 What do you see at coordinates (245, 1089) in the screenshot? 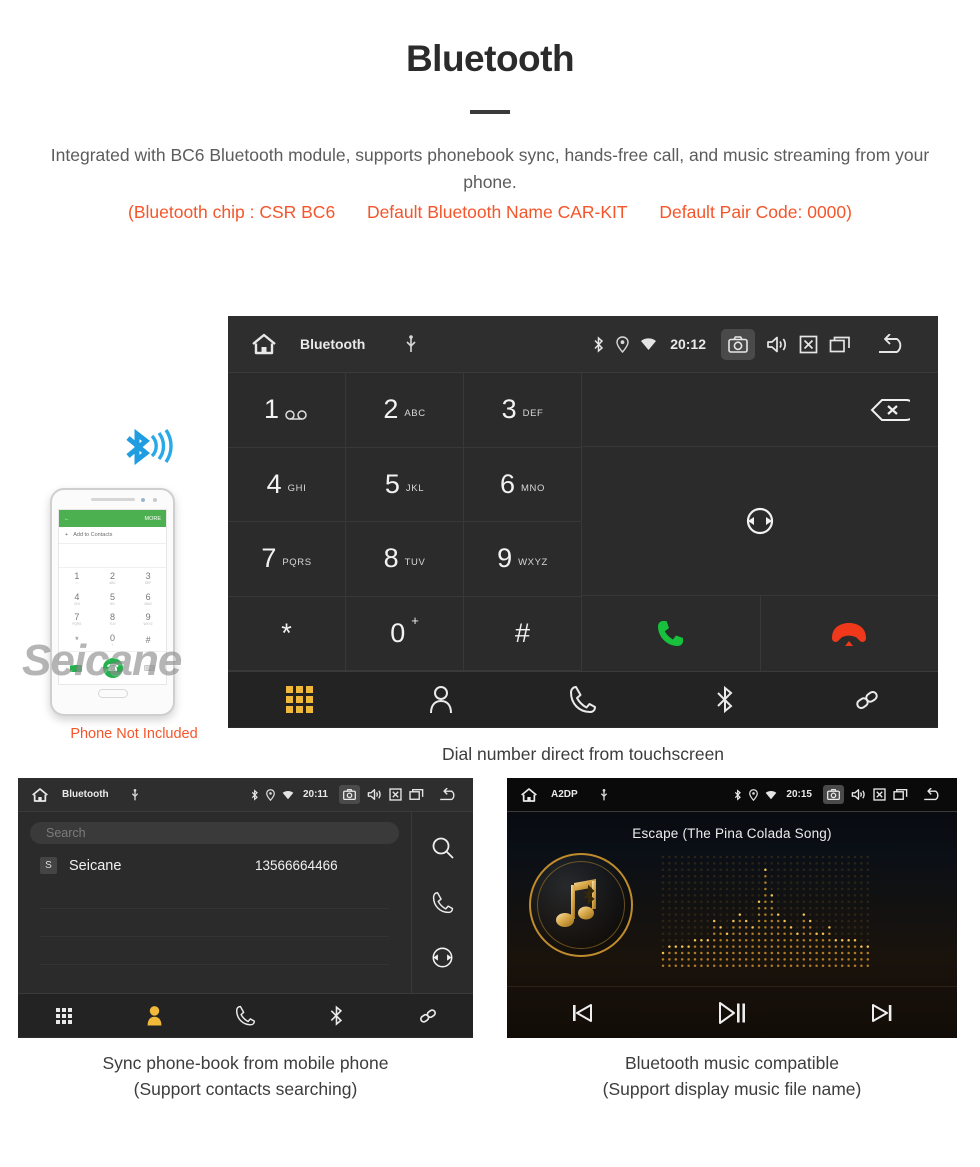
I see `phonebook-caption-line2: (Support contacts searching)` at bounding box center [245, 1089].